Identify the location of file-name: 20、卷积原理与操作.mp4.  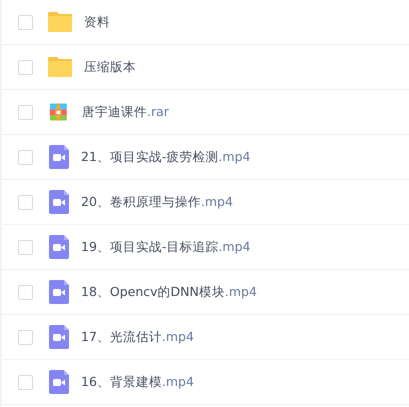
(157, 202).